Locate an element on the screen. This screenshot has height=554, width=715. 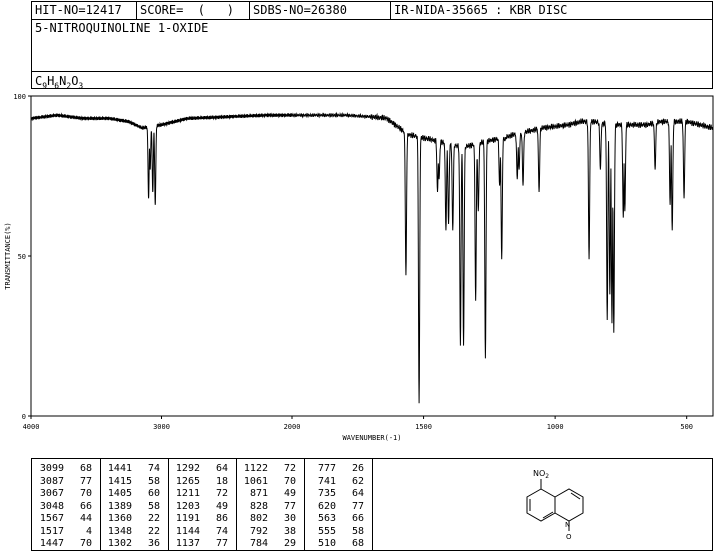
peak-wavenumber: 741 is located at coordinates (326, 481).